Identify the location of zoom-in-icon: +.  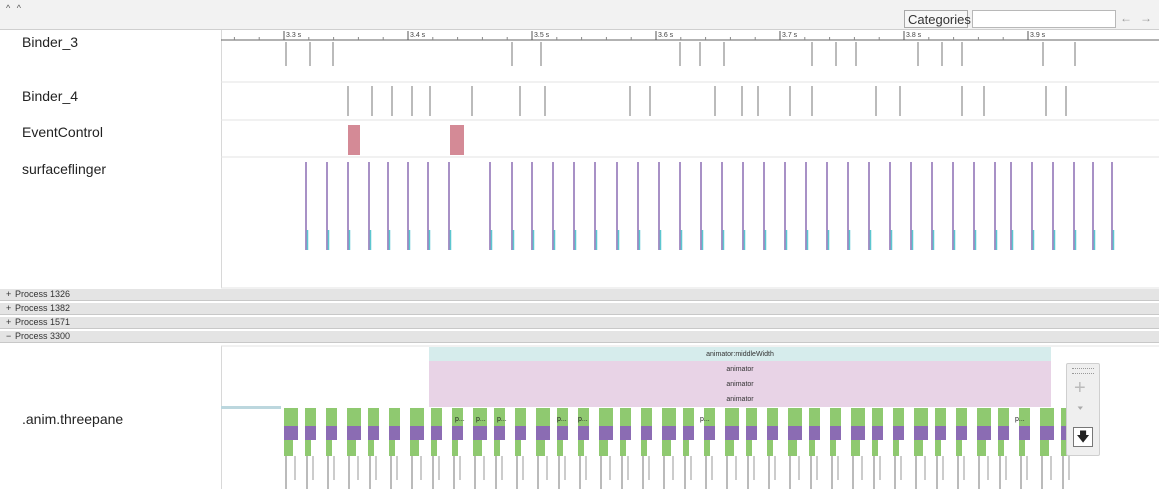
(1080, 388).